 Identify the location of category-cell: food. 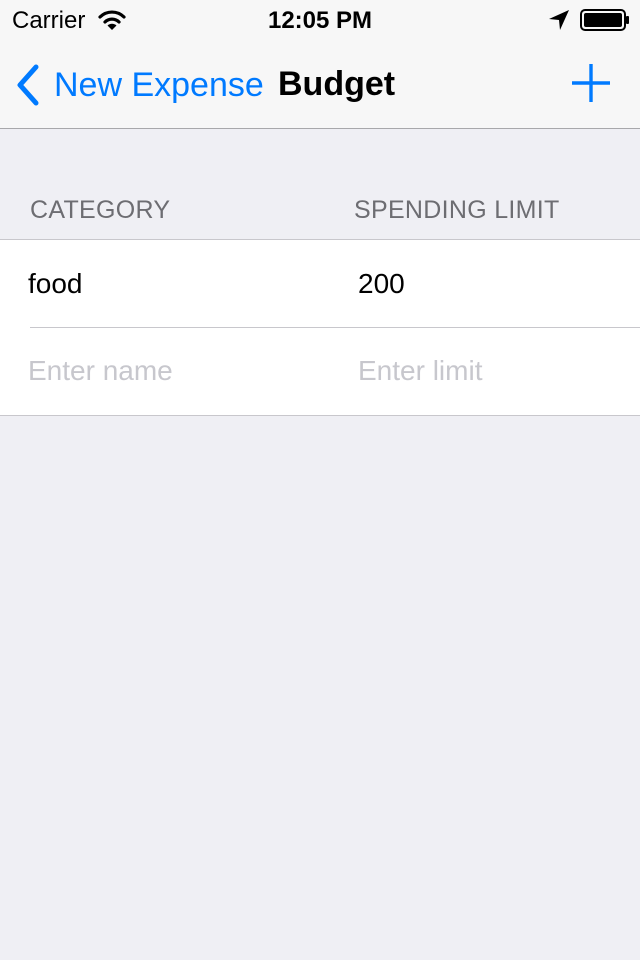
(55, 284).